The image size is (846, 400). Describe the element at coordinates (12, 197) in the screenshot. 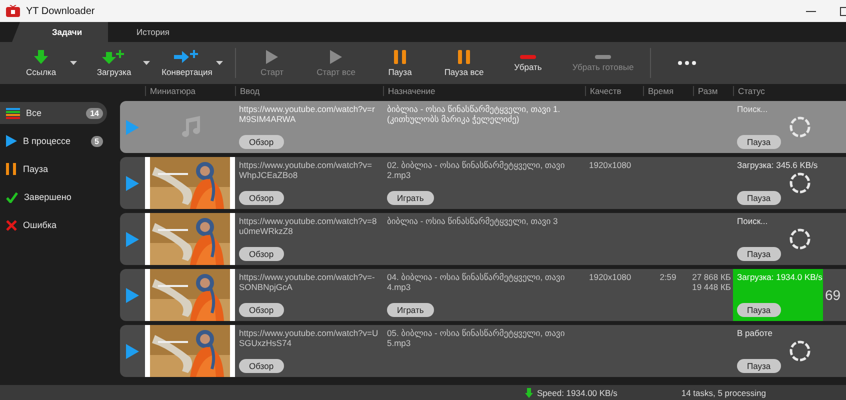

I see `check-icon` at that location.